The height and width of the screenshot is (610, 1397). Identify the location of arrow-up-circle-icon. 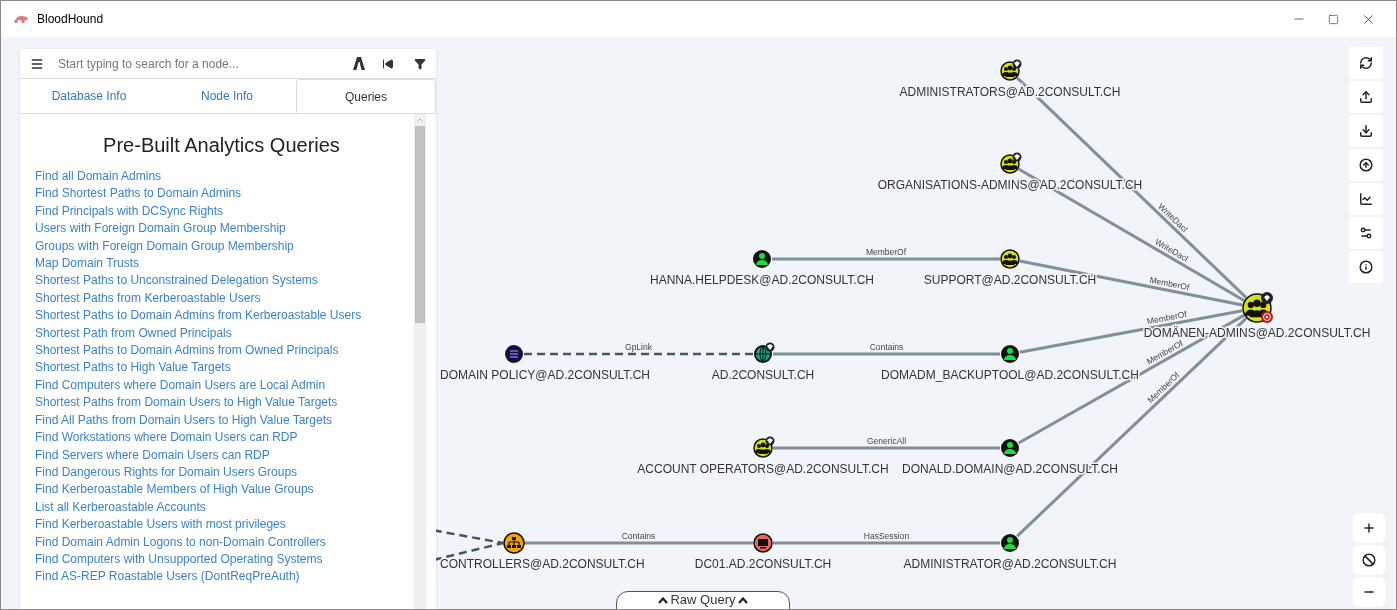
(1366, 165).